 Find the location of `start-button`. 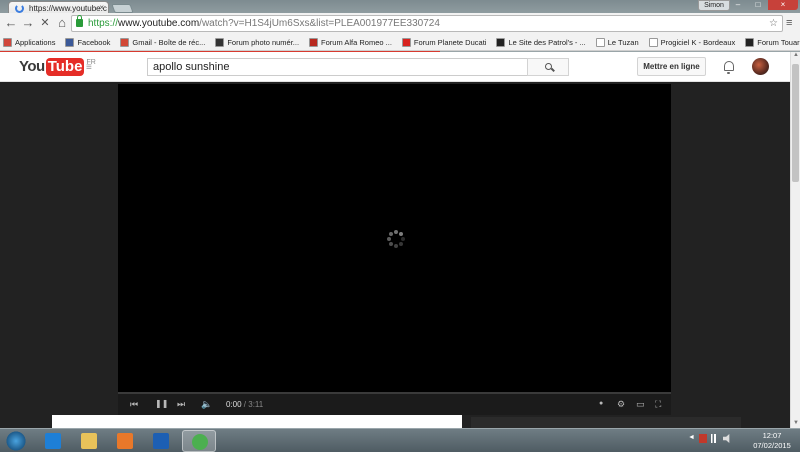

start-button is located at coordinates (16, 441).